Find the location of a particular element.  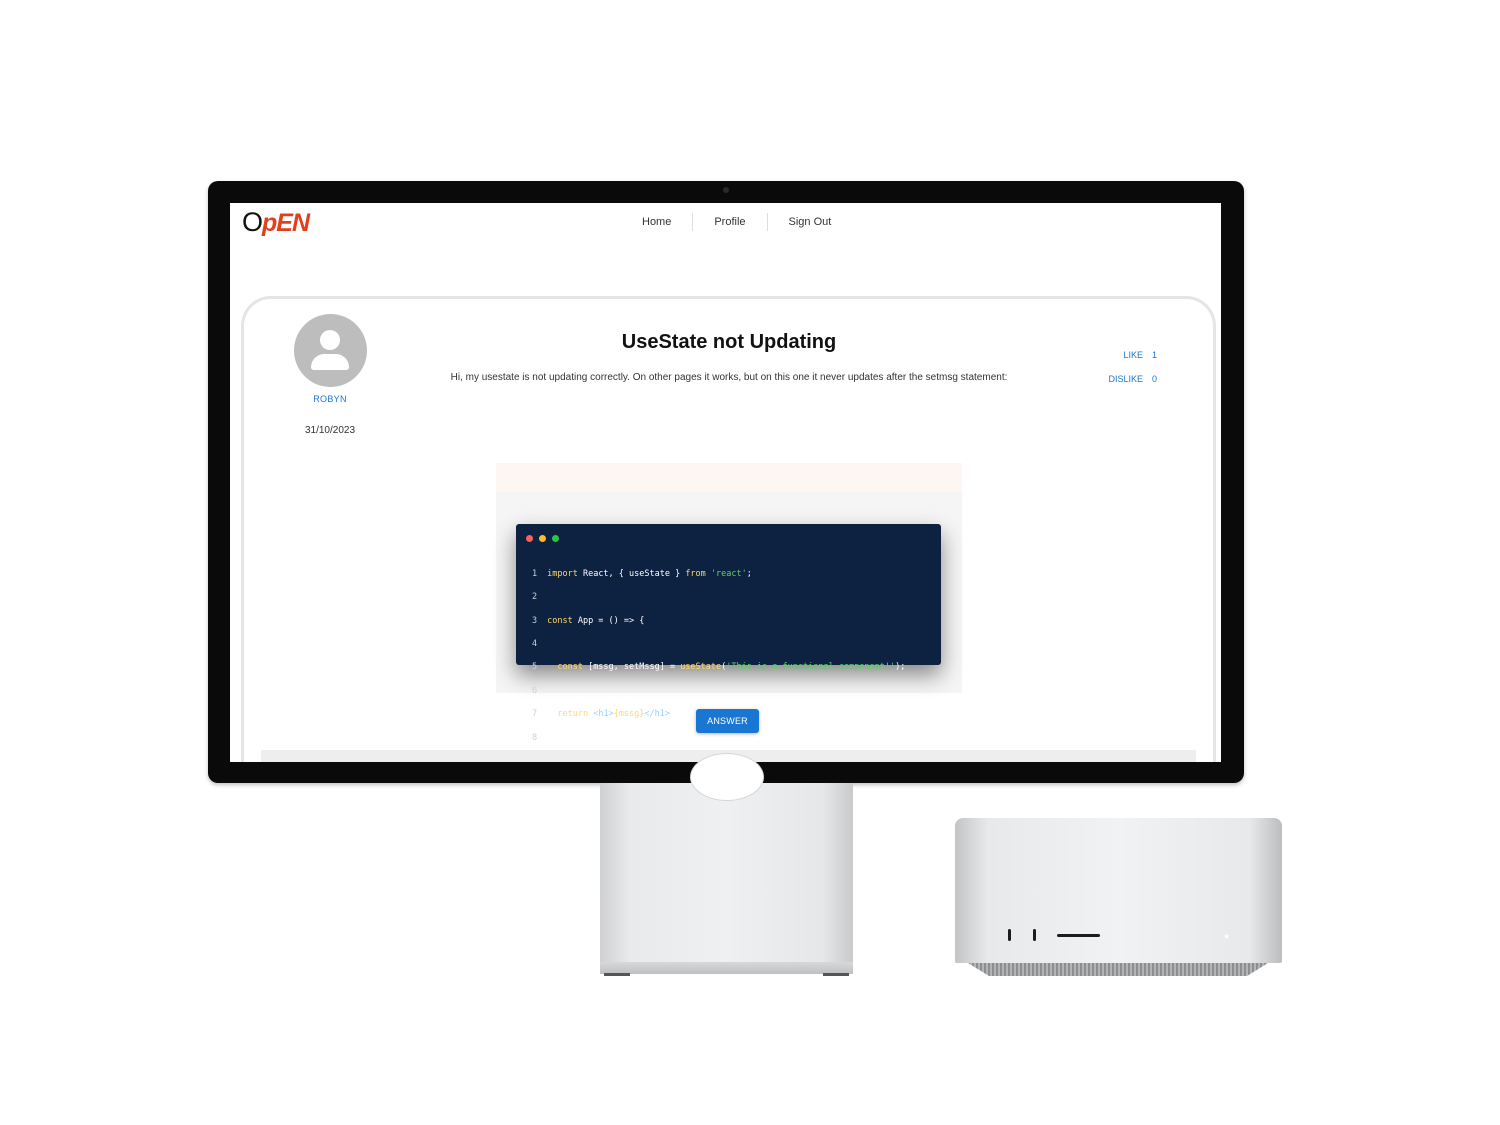

like-row: LIKE 1 is located at coordinates (1135, 355).